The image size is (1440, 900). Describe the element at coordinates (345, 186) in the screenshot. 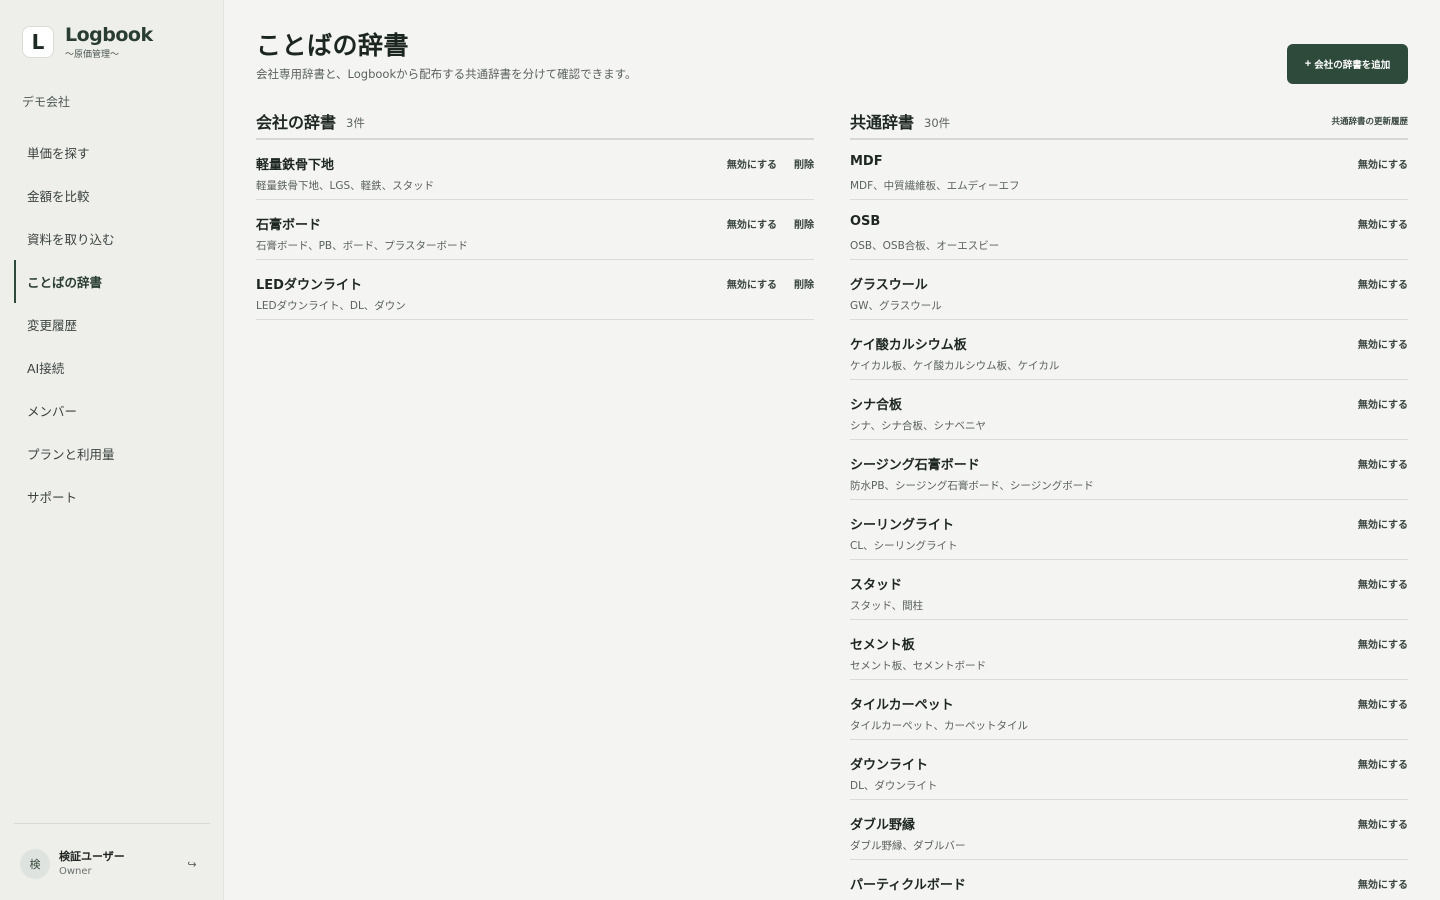

I see `entry-aliases: 軽量鉄骨下地、LGS、軽鉄、スタッド` at that location.